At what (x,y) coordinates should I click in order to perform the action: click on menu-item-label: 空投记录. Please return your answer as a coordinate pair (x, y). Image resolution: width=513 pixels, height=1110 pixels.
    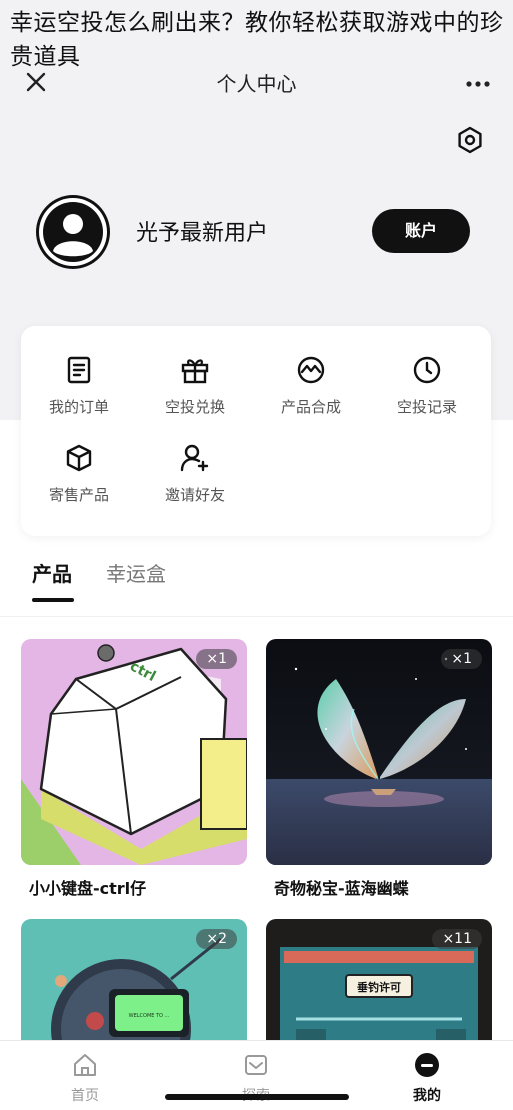
    Looking at the image, I should click on (426, 407).